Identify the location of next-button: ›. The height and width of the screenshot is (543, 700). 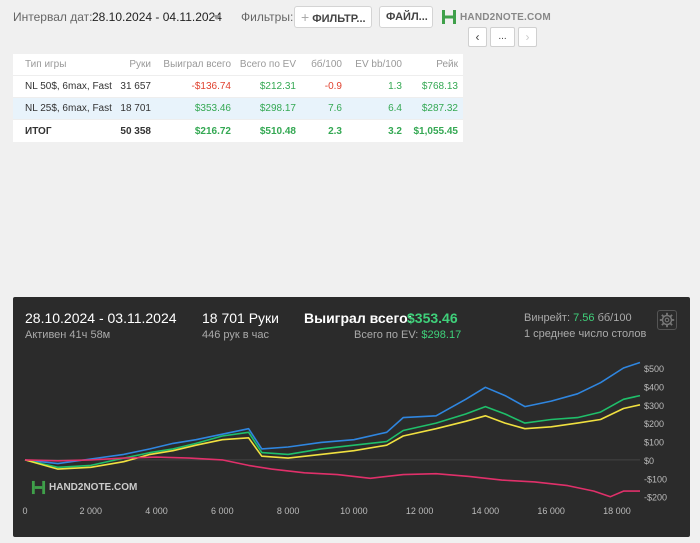
(527, 37).